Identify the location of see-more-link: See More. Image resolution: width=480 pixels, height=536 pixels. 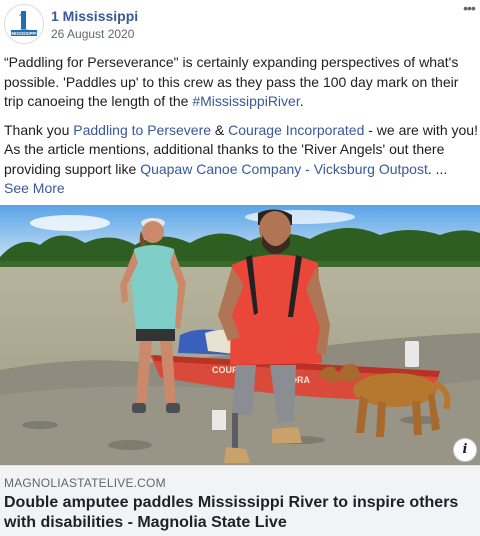
(34, 189).